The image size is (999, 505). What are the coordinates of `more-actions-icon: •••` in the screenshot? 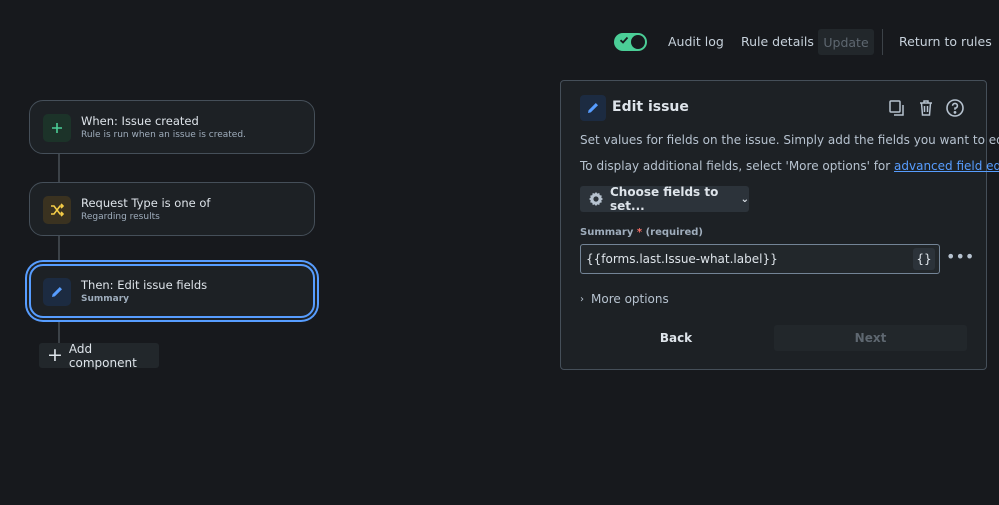 It's located at (960, 256).